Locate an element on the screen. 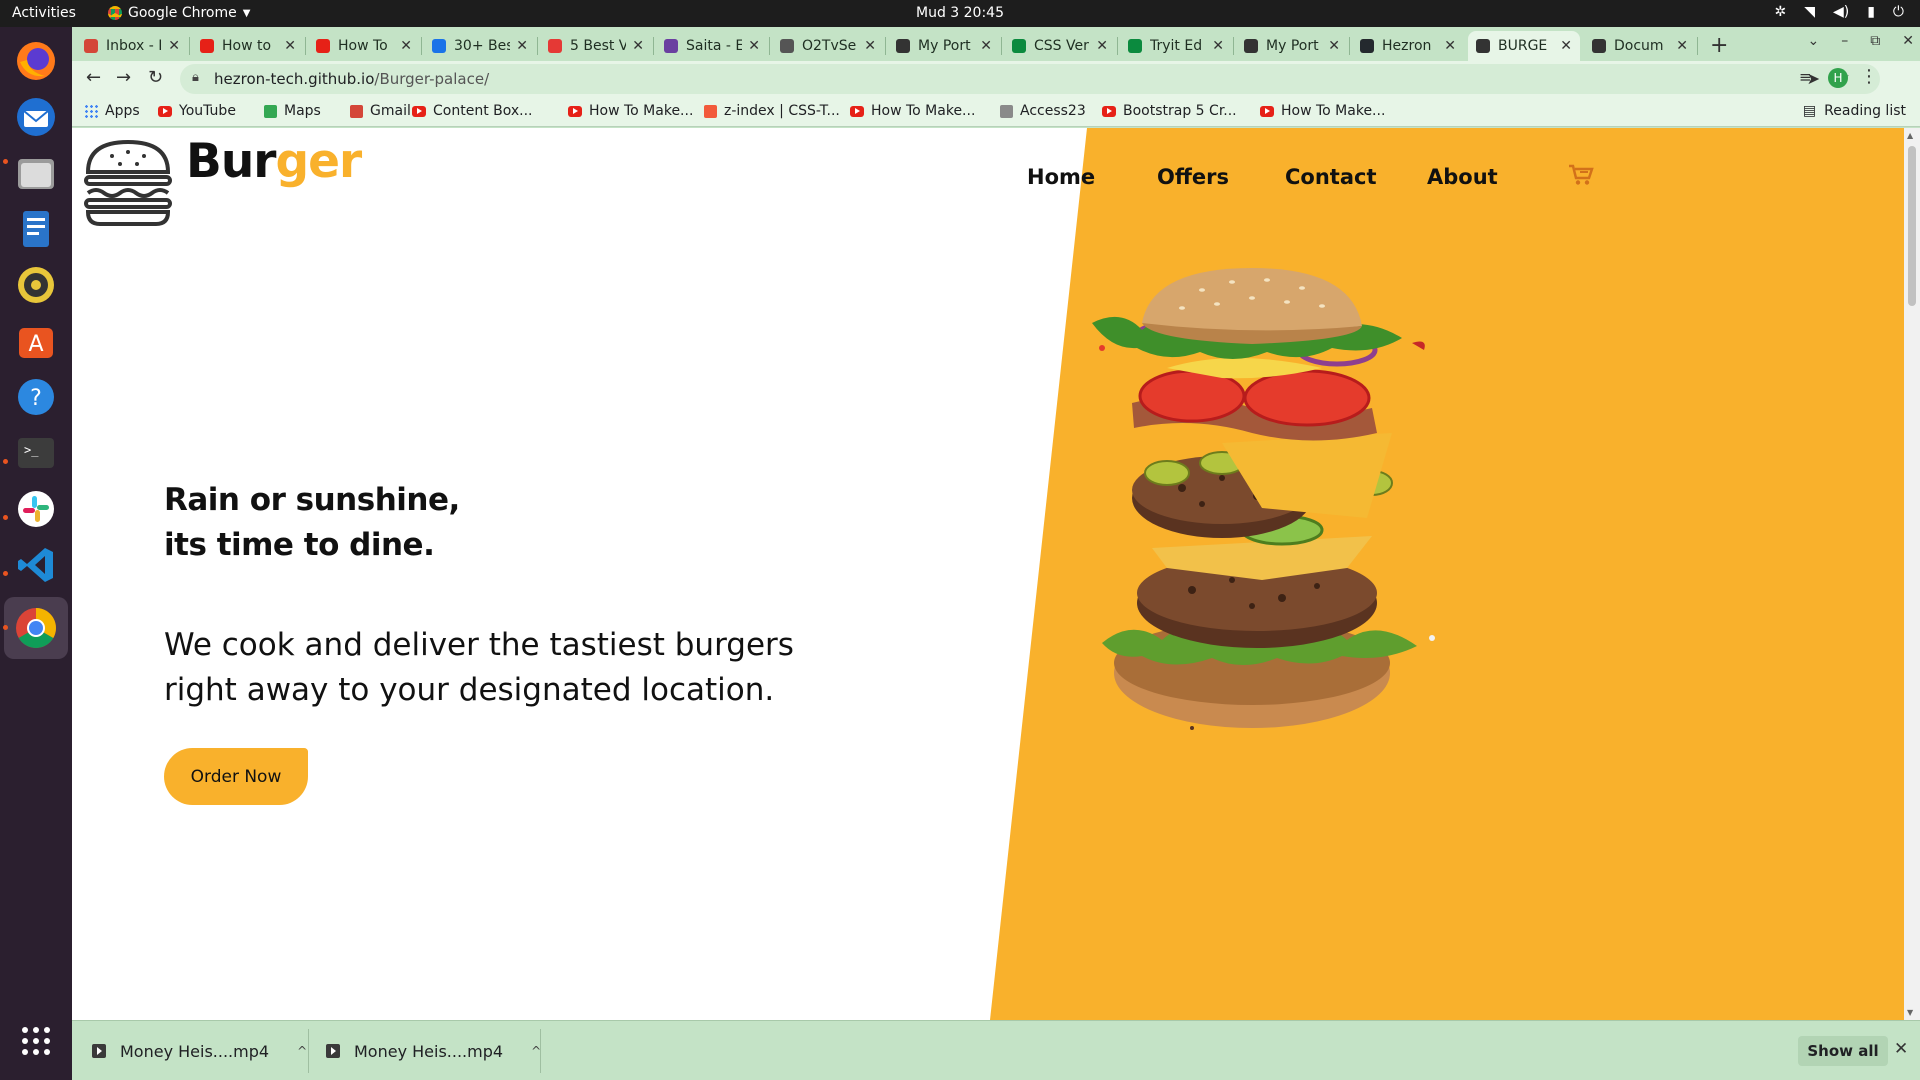  lock-icon: 🔒︎ is located at coordinates (195, 77).